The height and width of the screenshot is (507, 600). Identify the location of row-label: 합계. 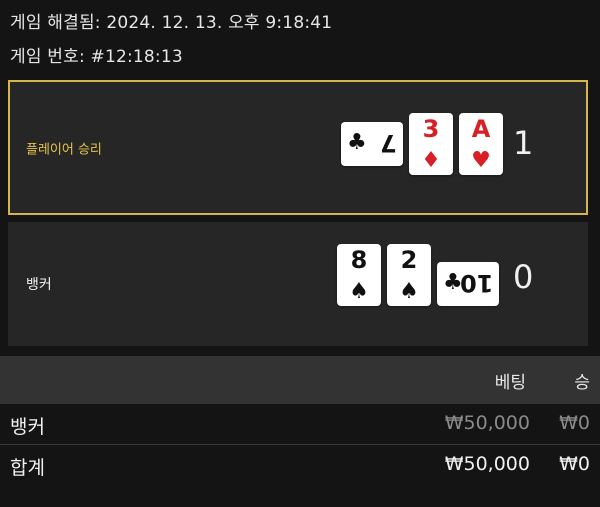
(27, 468).